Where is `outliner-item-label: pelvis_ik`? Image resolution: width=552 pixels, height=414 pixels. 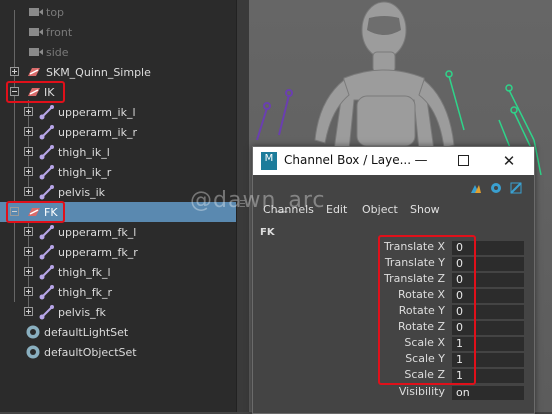
outliner-item-label: pelvis_ik is located at coordinates (82, 192).